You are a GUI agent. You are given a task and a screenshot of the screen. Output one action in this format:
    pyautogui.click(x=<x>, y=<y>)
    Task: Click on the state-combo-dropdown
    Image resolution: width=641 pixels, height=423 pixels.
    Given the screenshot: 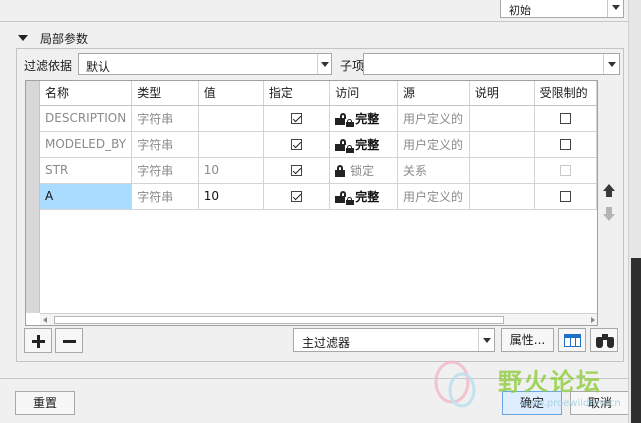 What is the action you would take?
    pyautogui.click(x=615, y=8)
    